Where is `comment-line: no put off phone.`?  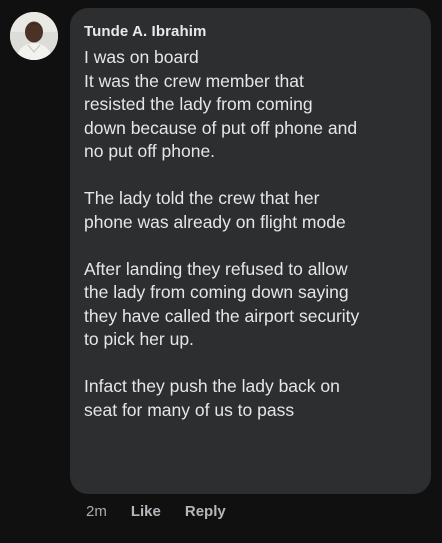 comment-line: no put off phone. is located at coordinates (150, 151).